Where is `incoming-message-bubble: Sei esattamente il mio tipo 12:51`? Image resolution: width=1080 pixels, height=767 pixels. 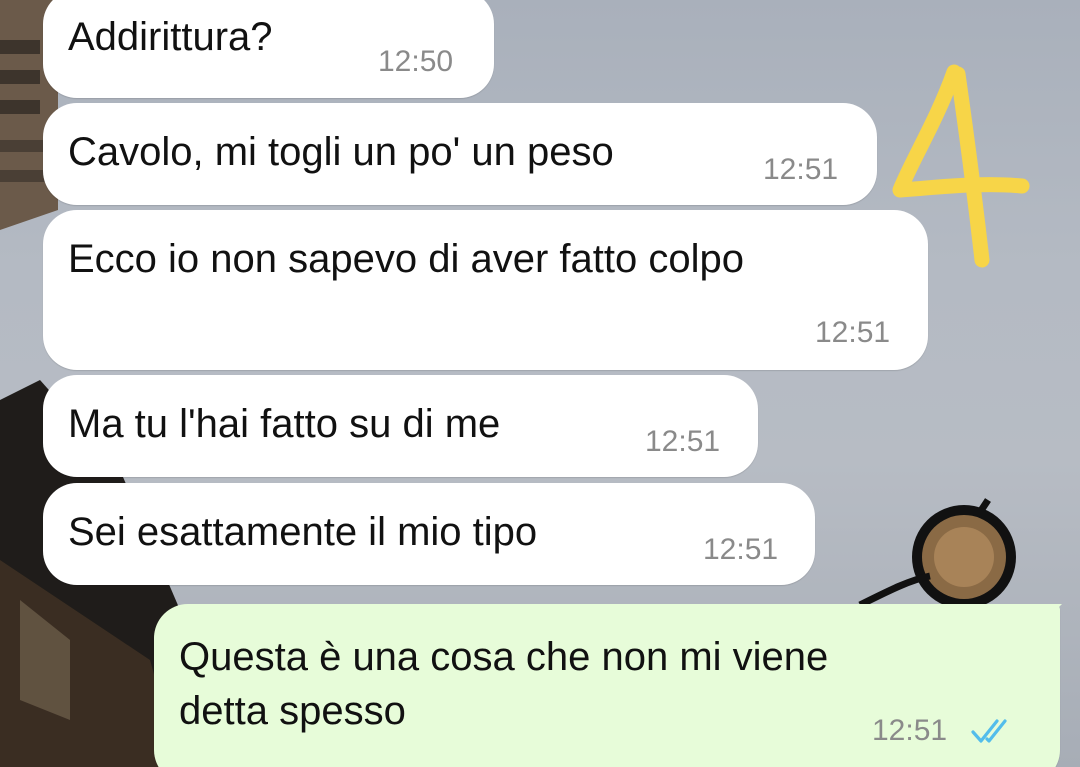 incoming-message-bubble: Sei esattamente il mio tipo 12:51 is located at coordinates (429, 534).